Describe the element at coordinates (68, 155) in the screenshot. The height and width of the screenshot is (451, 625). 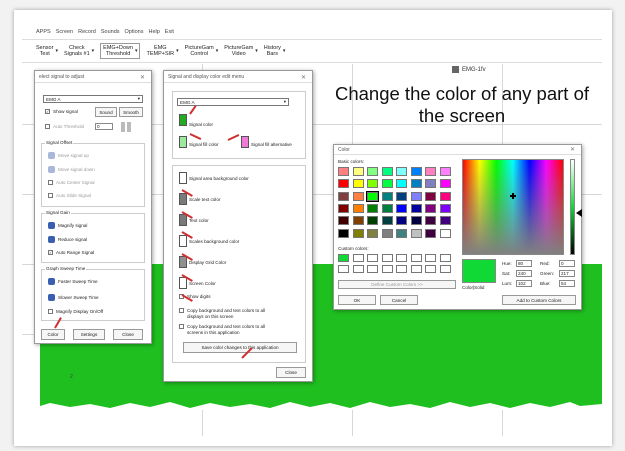
I see `move-up-button: Move signal up` at that location.